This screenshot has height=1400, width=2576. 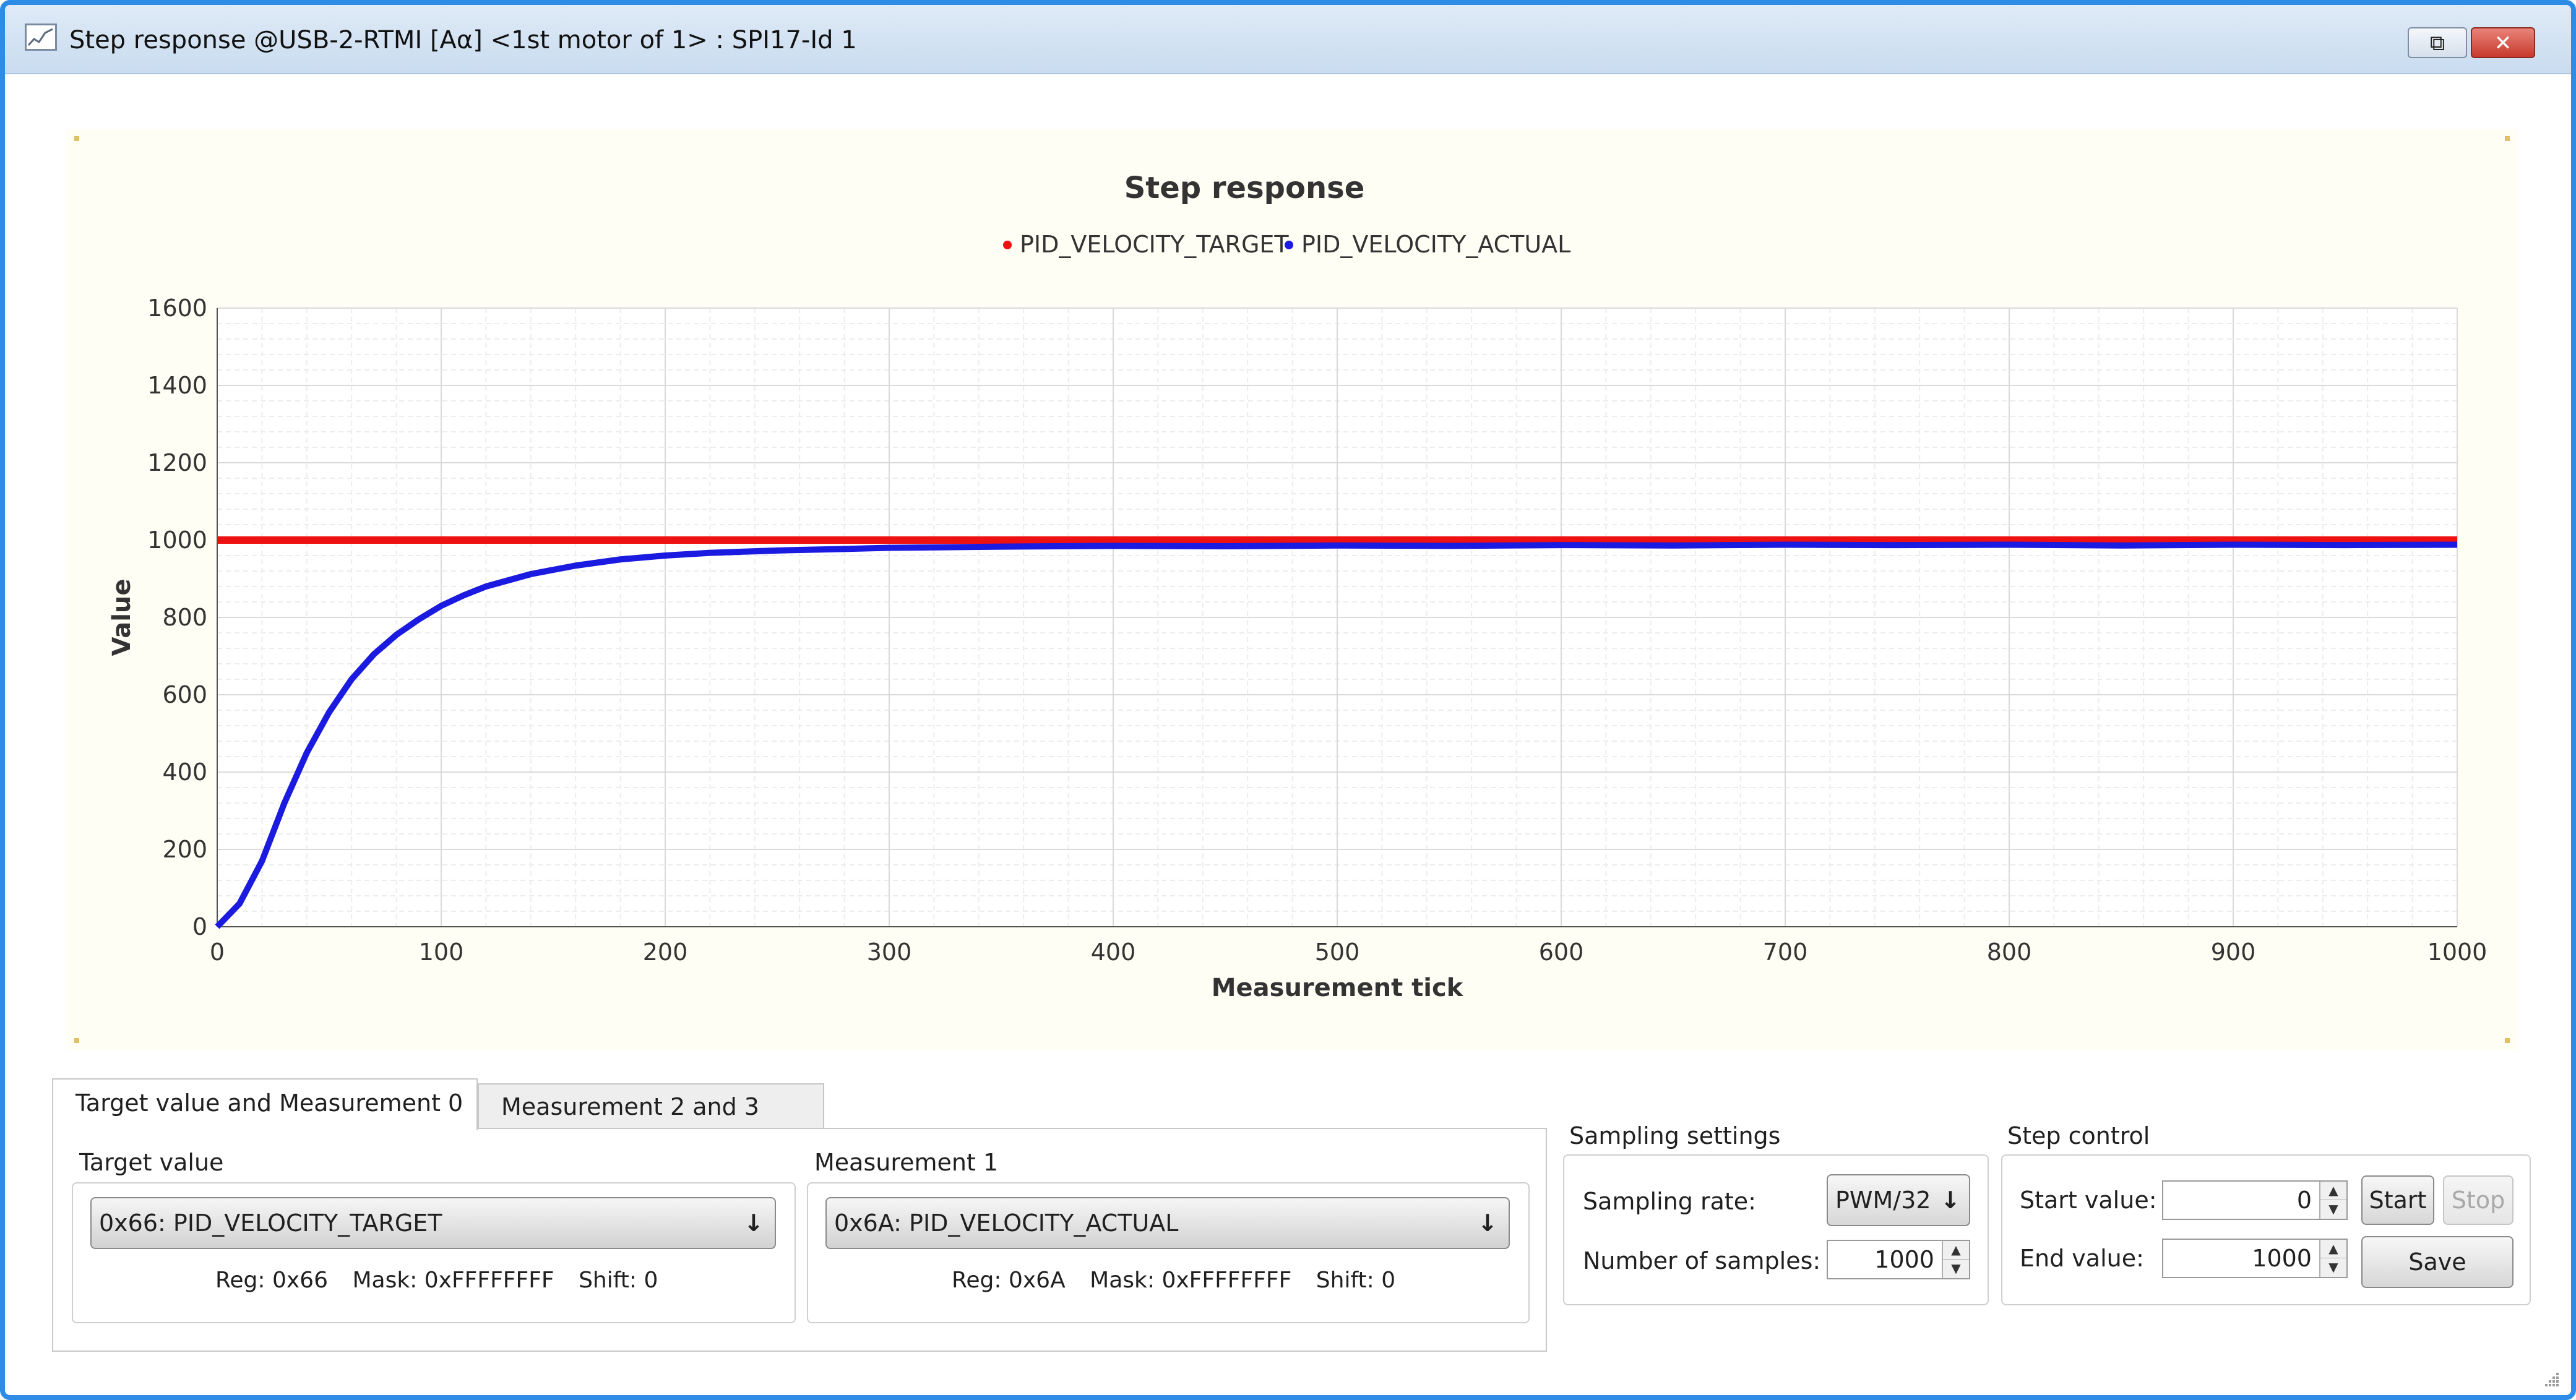 I want to click on y-tick-label: 1200, so click(x=177, y=462).